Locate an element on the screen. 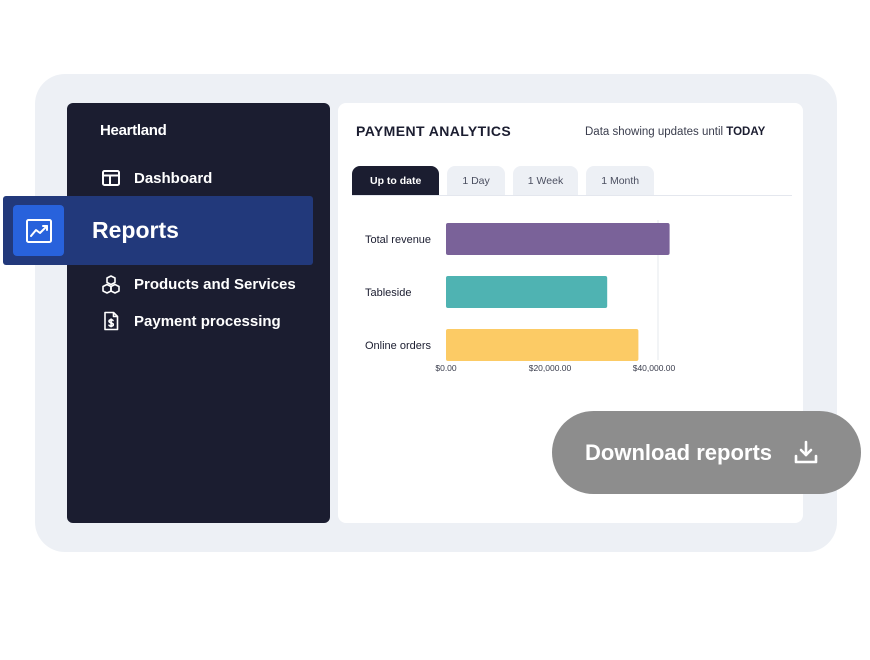 The height and width of the screenshot is (660, 870). sidebar-item-payment-processing: Payment processing is located at coordinates (190, 321).